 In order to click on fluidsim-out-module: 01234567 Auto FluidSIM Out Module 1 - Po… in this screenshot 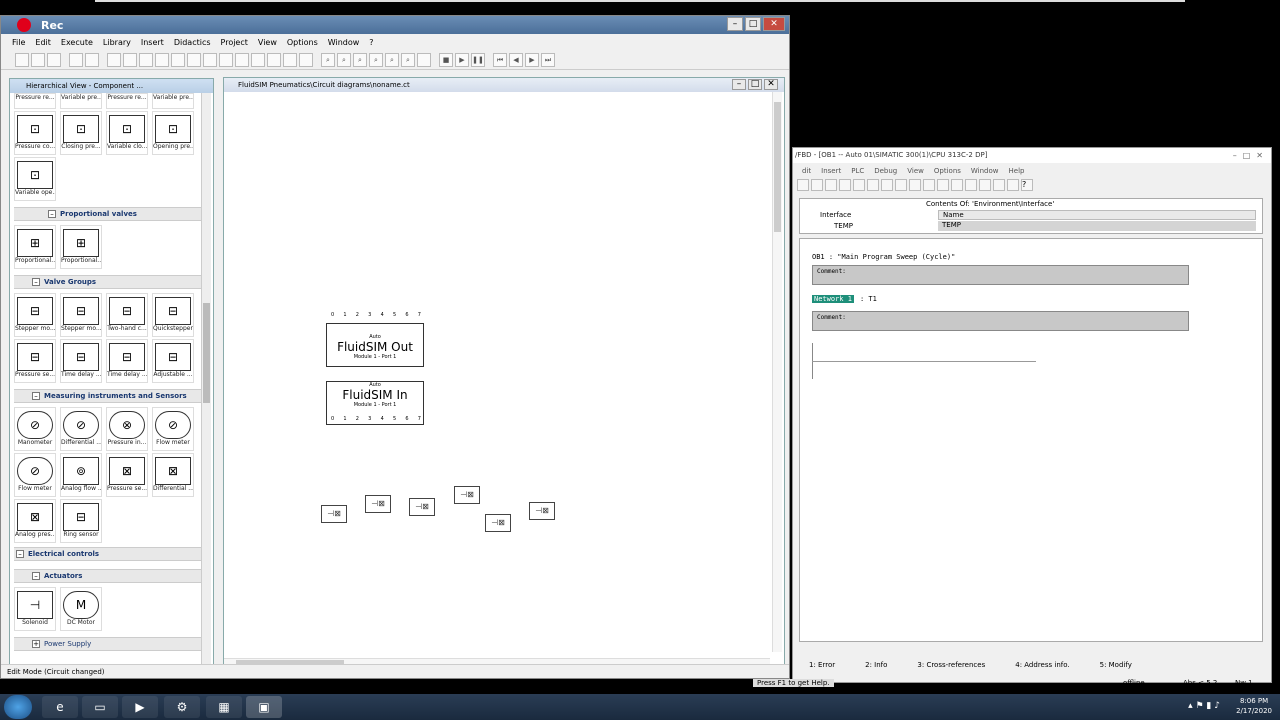, I will do `click(375, 339)`.